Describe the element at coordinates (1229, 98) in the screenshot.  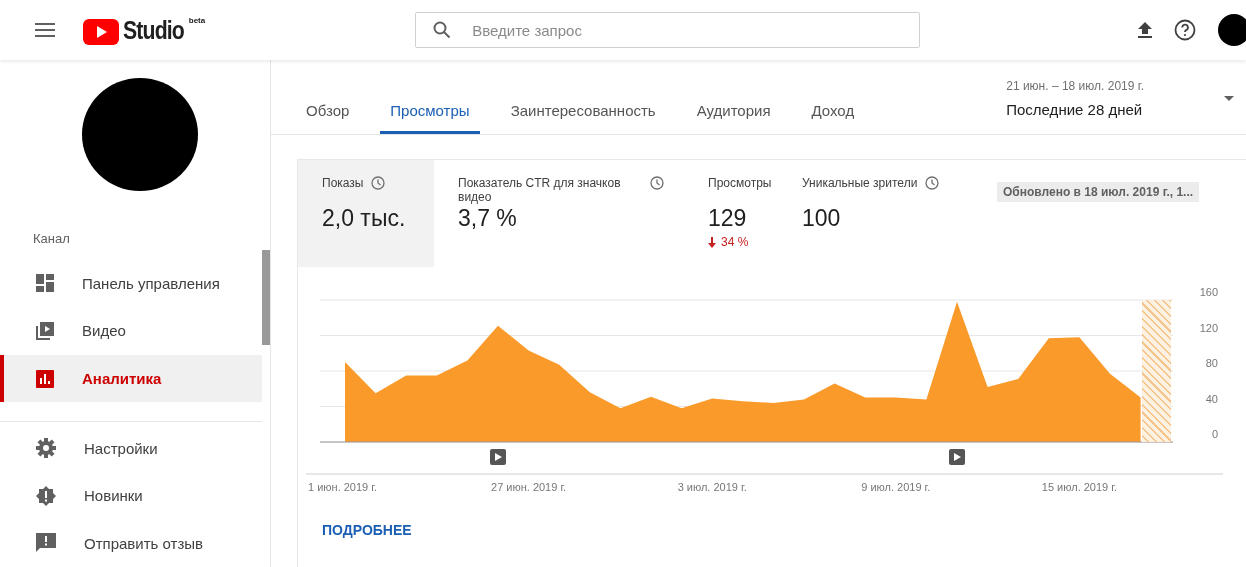
I see `dropdown-caret-icon` at that location.